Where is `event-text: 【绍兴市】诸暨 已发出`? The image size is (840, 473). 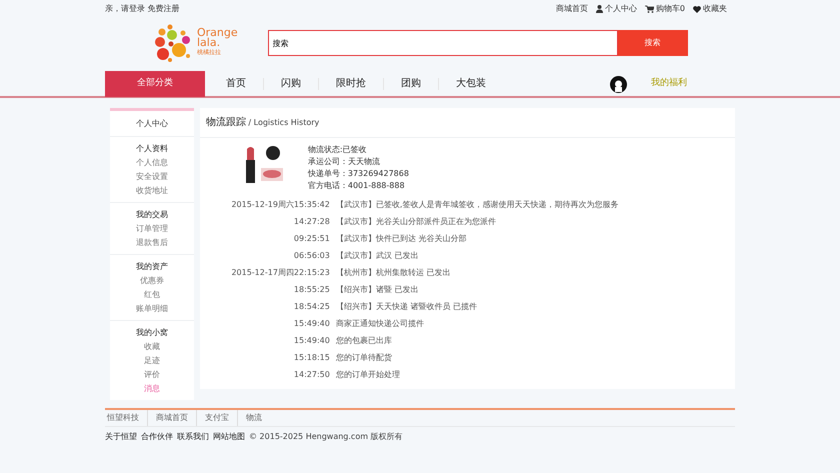 event-text: 【绍兴市】诸暨 已发出 is located at coordinates (376, 290).